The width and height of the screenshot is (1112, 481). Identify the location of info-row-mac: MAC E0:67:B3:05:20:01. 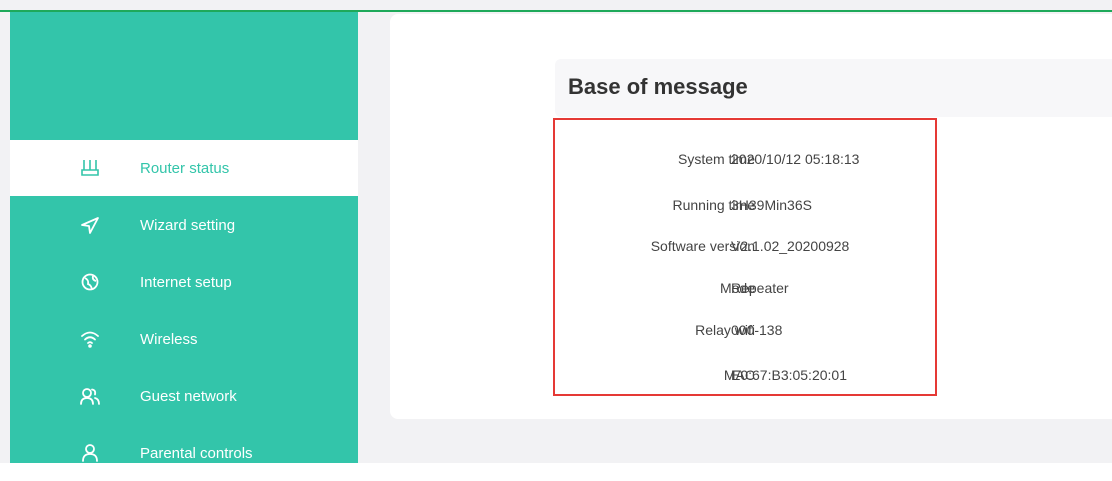
(763, 377).